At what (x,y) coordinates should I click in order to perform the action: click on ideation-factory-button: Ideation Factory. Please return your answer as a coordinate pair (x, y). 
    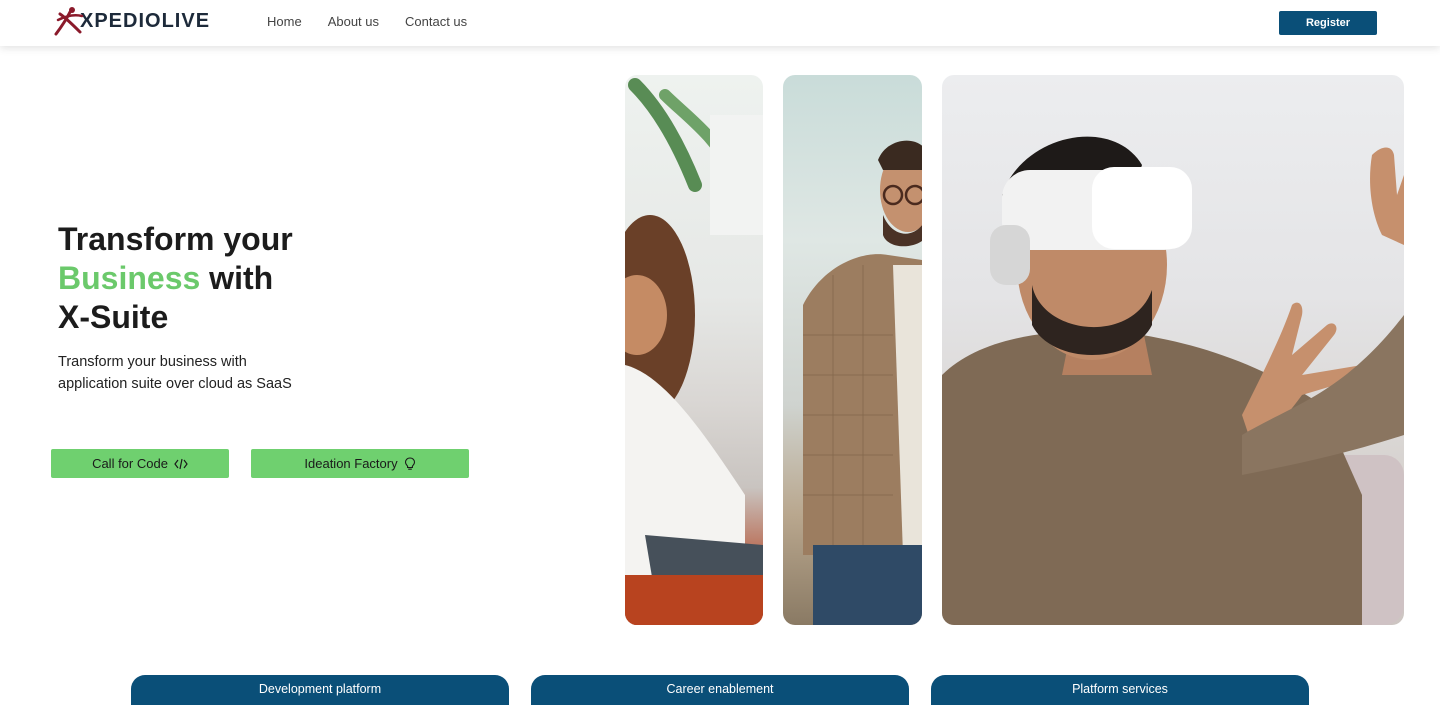
    Looking at the image, I should click on (360, 463).